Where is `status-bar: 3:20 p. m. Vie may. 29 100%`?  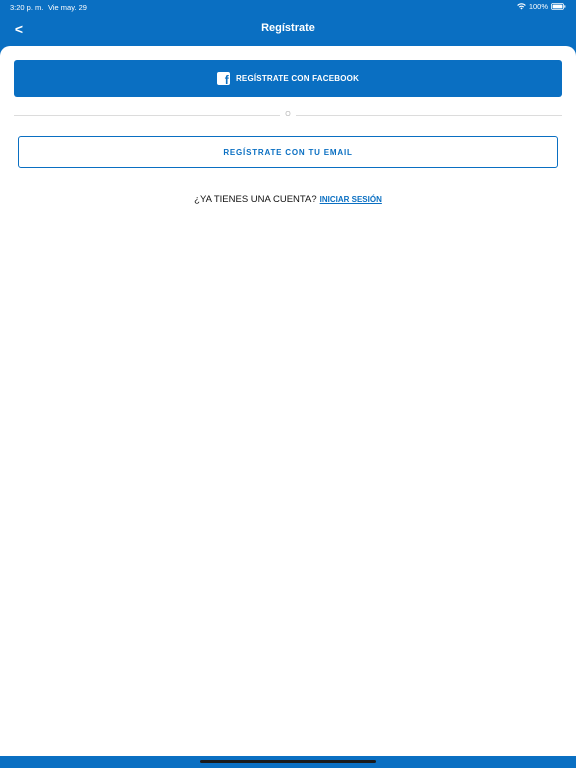
status-bar: 3:20 p. m. Vie may. 29 100% is located at coordinates (288, 7).